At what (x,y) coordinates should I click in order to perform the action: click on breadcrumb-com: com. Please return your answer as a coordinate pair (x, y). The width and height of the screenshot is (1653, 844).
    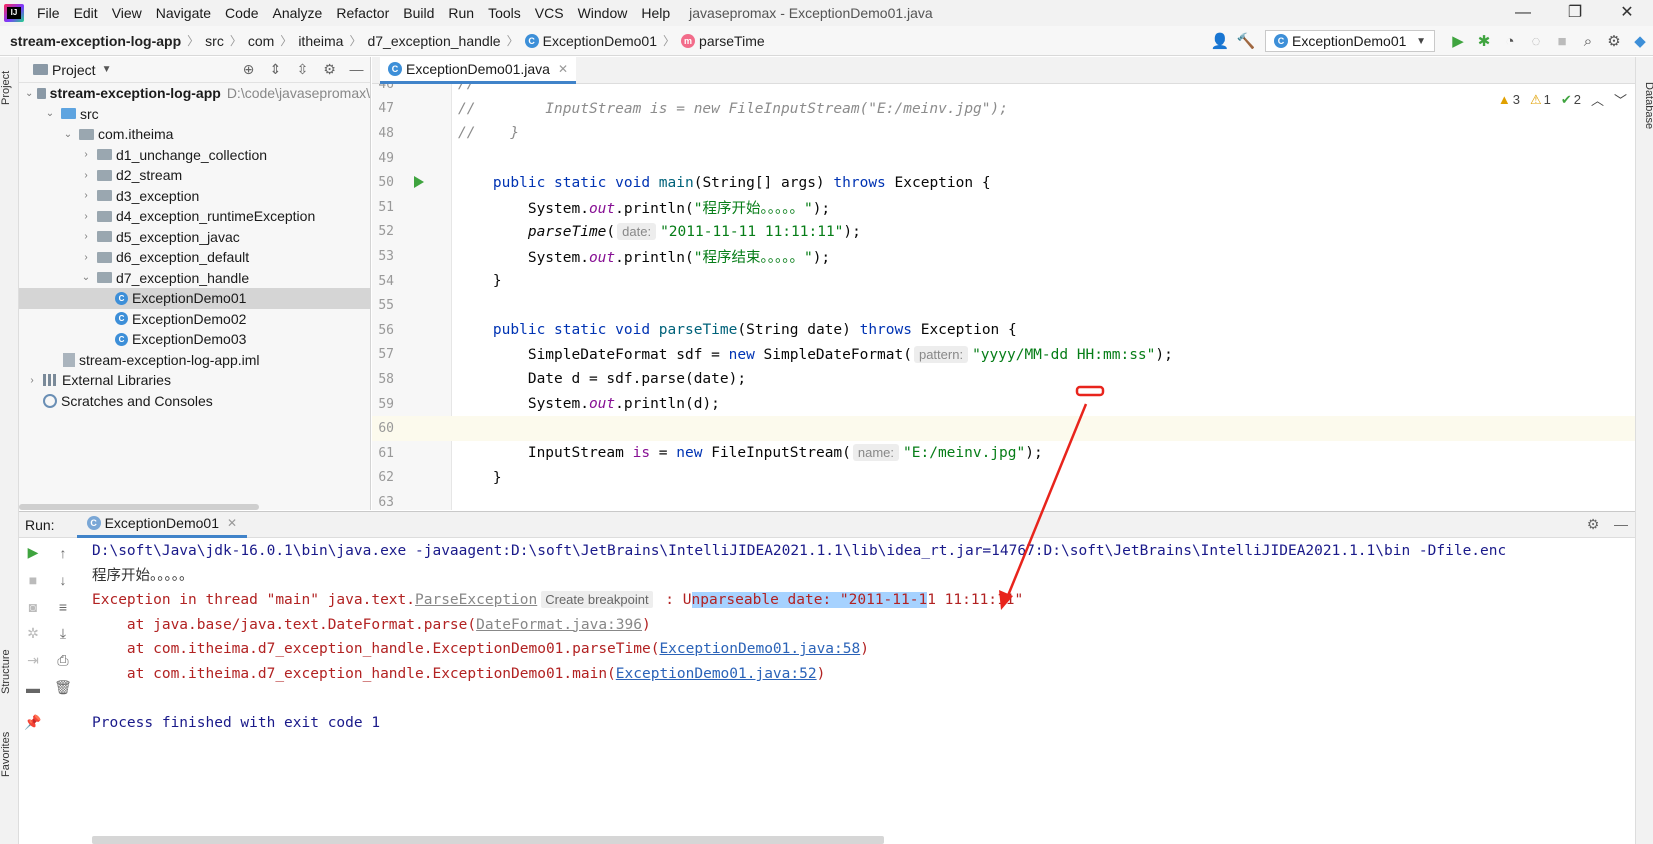
    Looking at the image, I should click on (261, 41).